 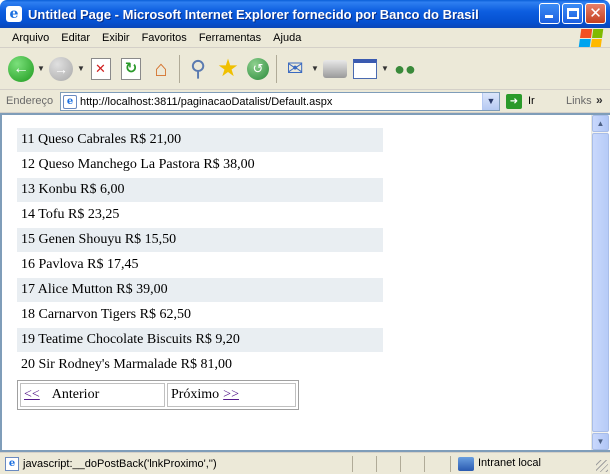 I want to click on mail-button: ✉, so click(x=295, y=69).